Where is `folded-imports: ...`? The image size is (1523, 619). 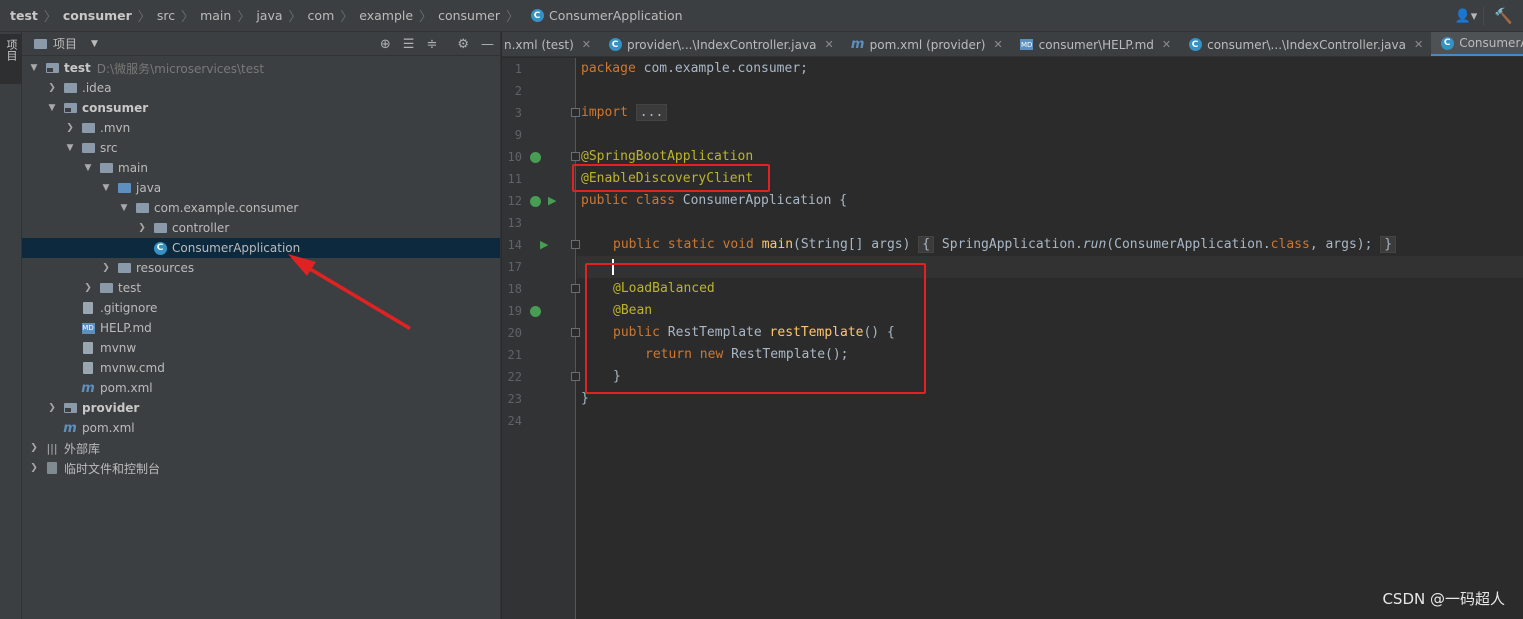
folded-imports: ... is located at coordinates (651, 112).